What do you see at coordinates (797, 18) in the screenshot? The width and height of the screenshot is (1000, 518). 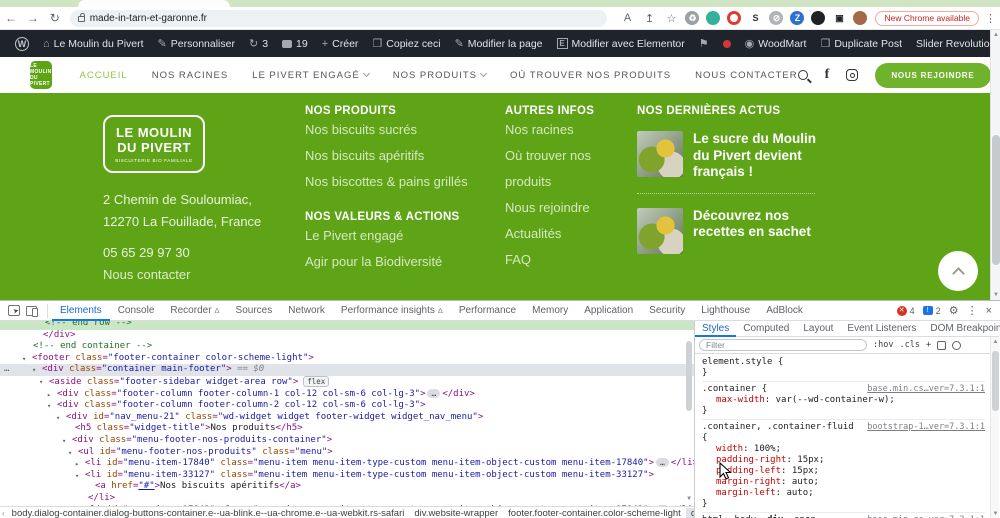 I see `zotero-icon: Z` at bounding box center [797, 18].